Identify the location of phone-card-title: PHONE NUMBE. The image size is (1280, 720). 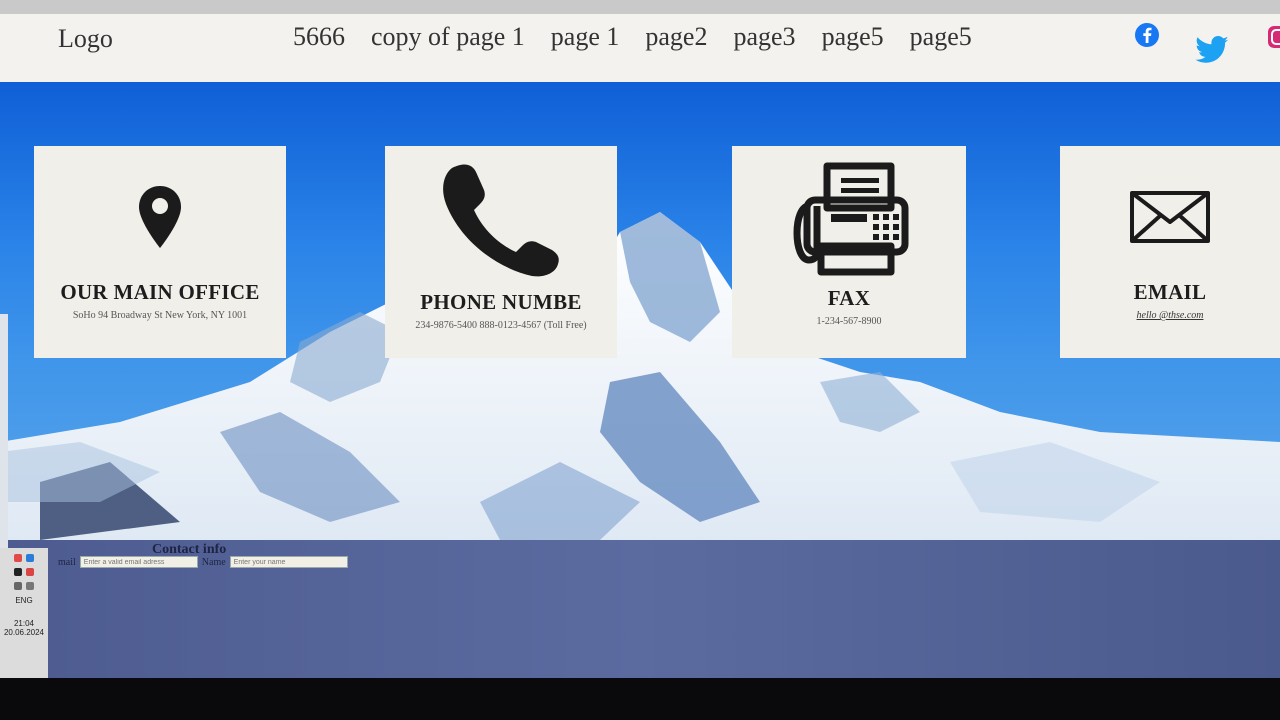
(501, 302).